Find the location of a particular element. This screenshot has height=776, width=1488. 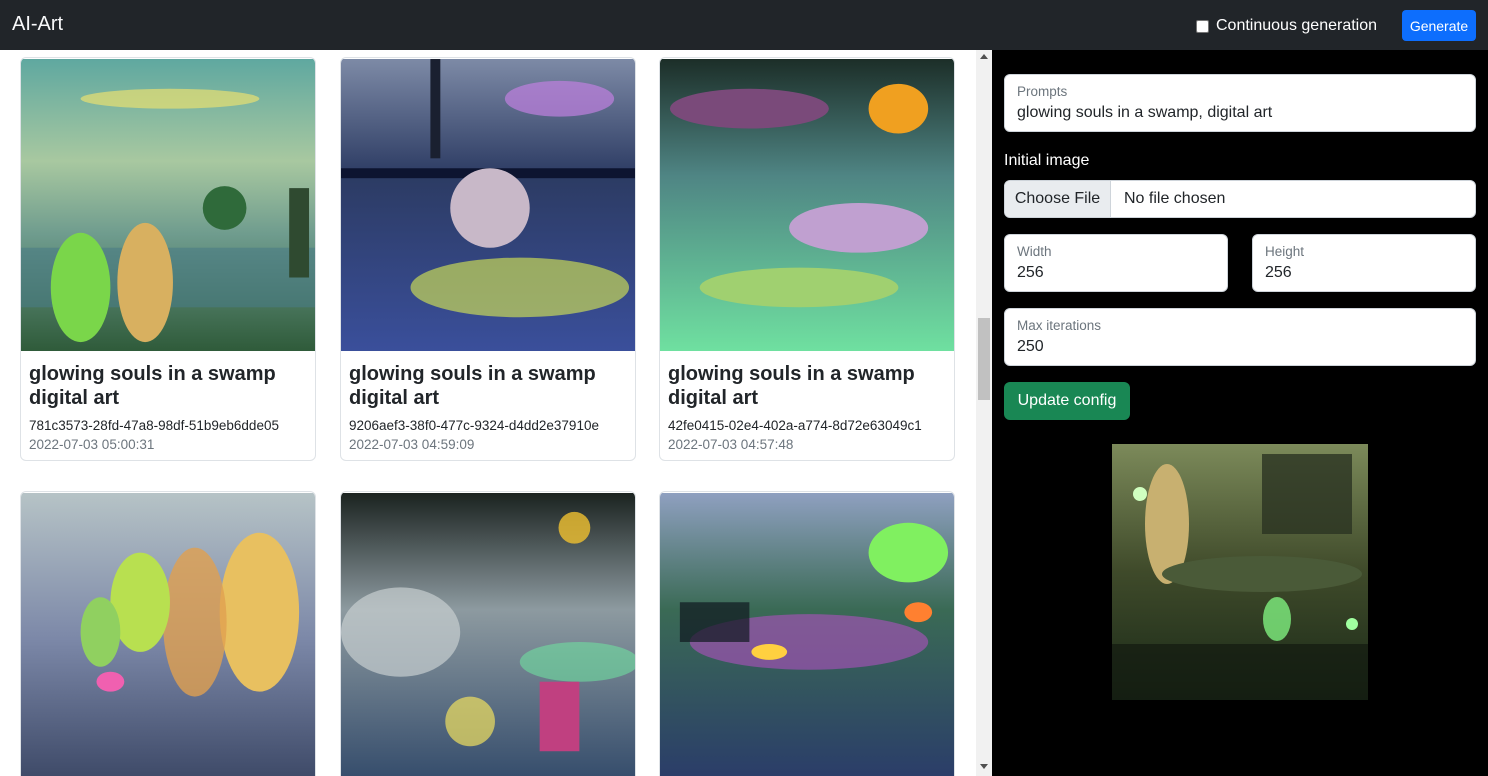

app-brand: AI-Art is located at coordinates (37, 24).